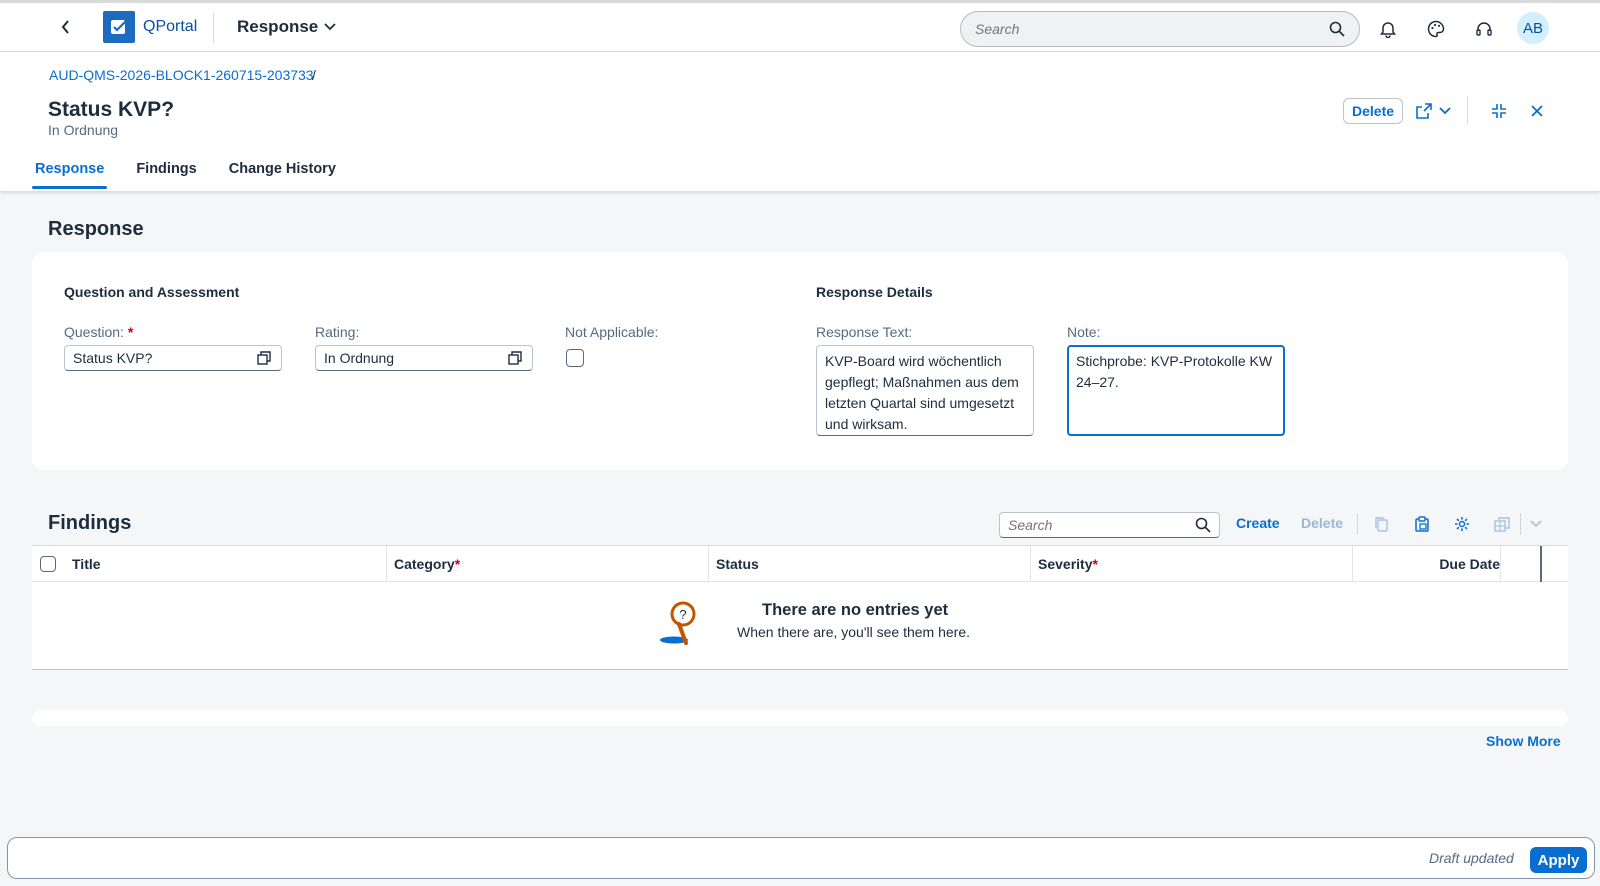 Image resolution: width=1600 pixels, height=886 pixels. I want to click on footer-bar: Draft updated Apply, so click(801, 858).